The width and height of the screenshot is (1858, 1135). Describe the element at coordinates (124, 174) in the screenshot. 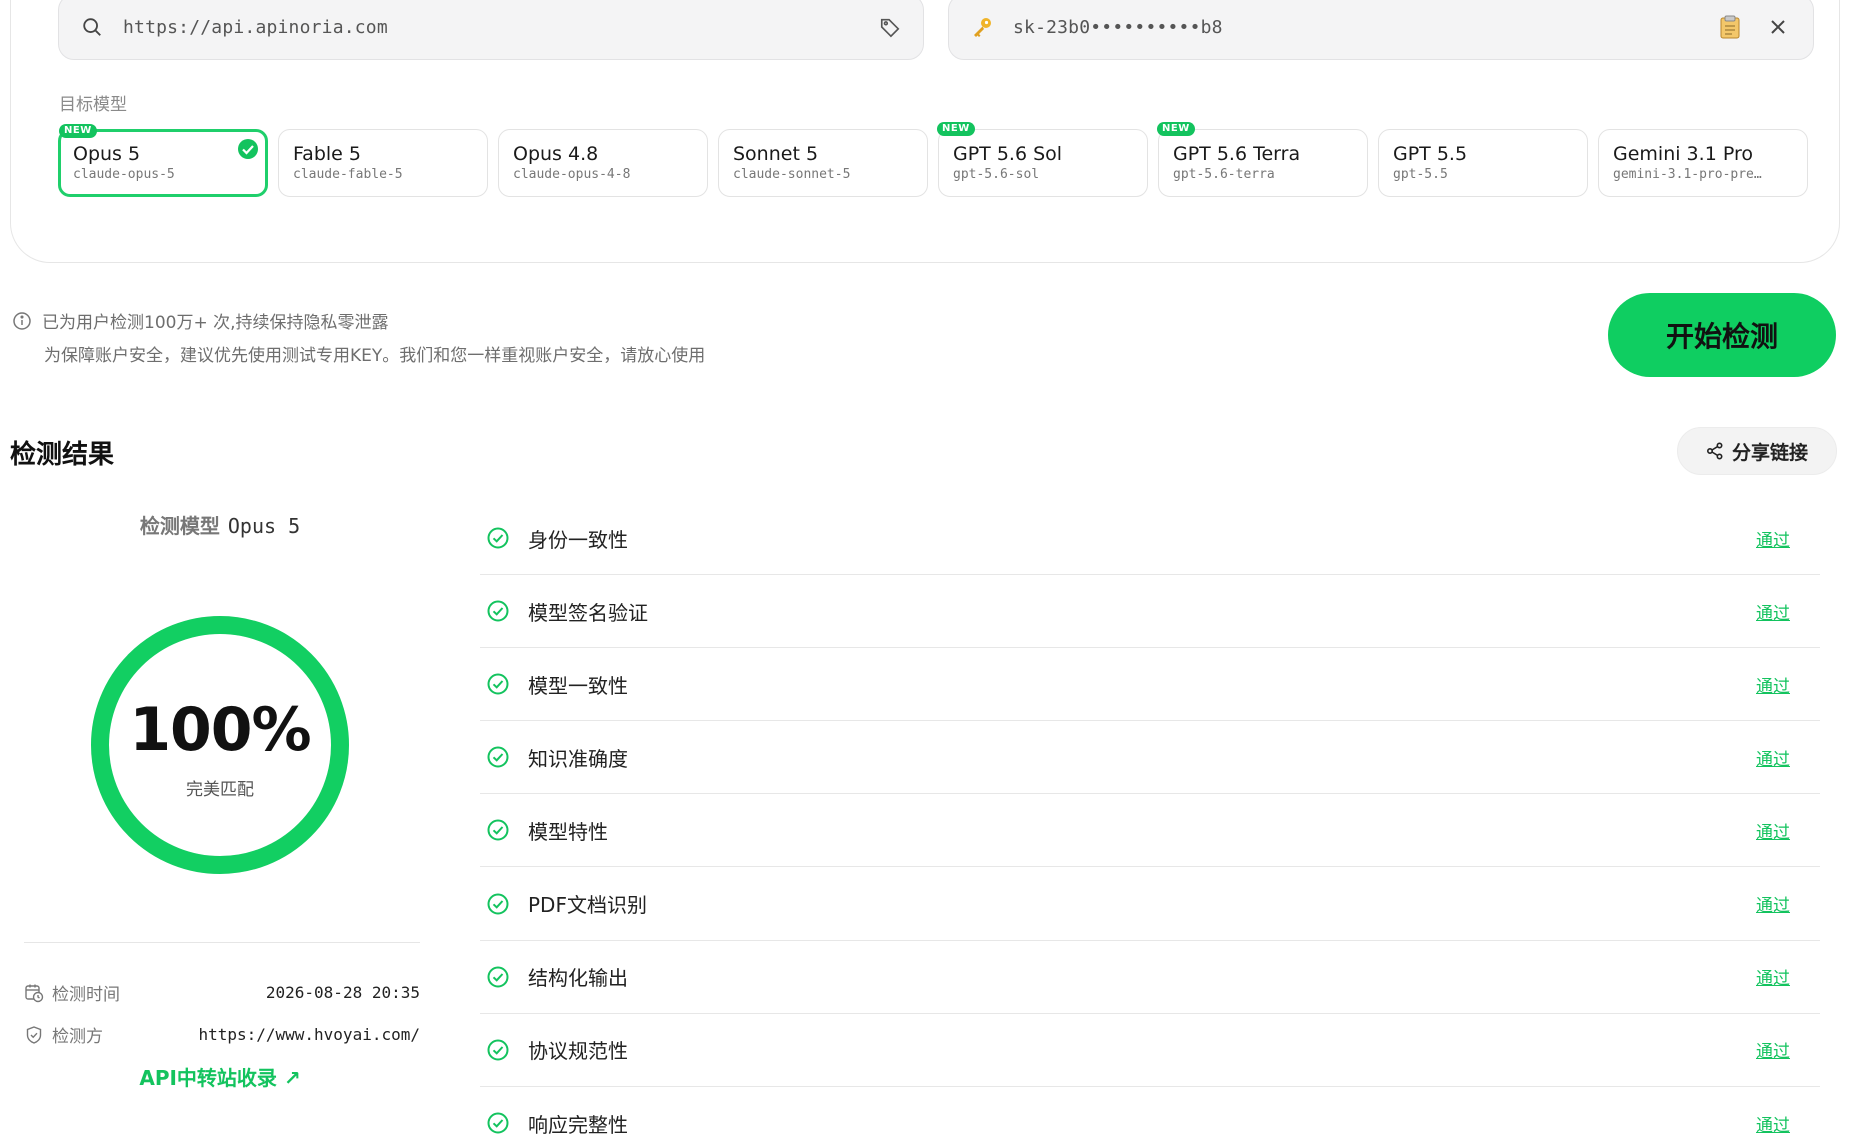

I see `model-id: claude-opus-5` at that location.